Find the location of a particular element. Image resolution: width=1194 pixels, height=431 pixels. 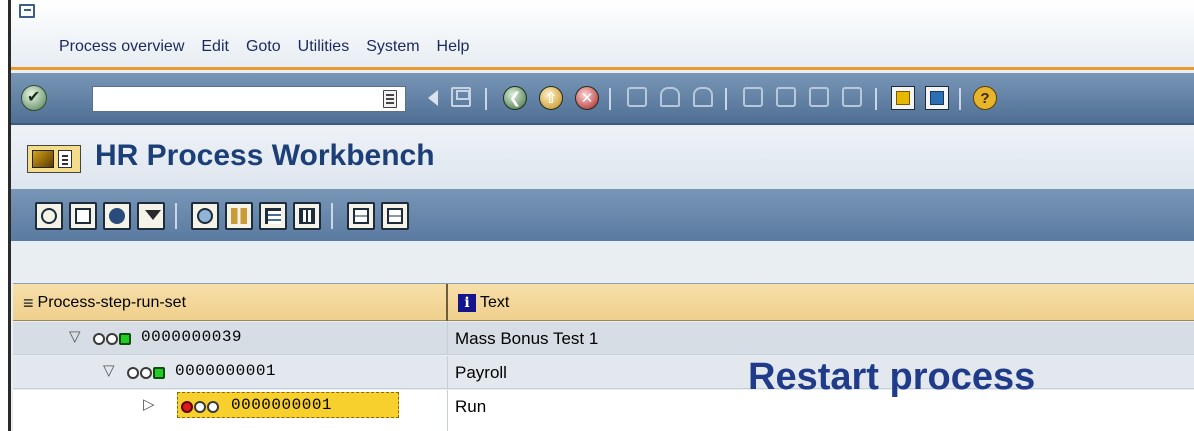

display-toggle-button is located at coordinates (54, 159).